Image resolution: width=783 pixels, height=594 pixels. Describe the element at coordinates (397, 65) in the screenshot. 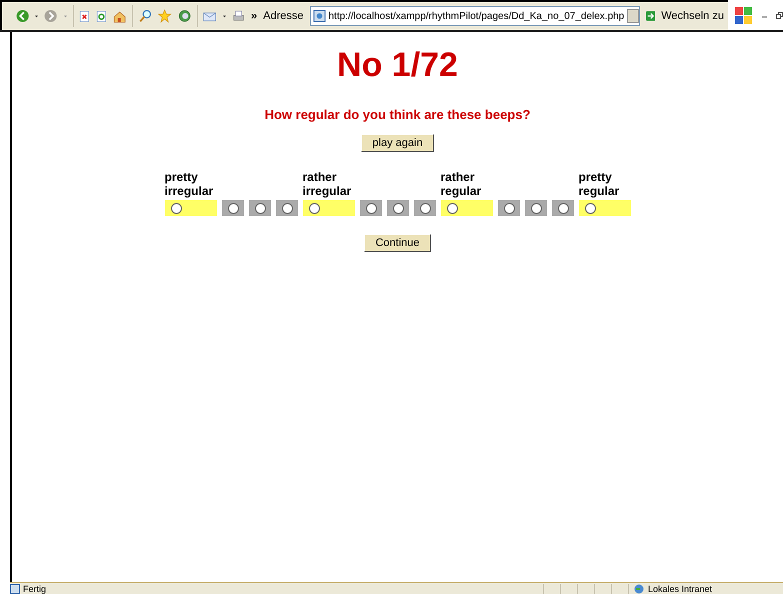

I see `page-title: No 1/72` at that location.